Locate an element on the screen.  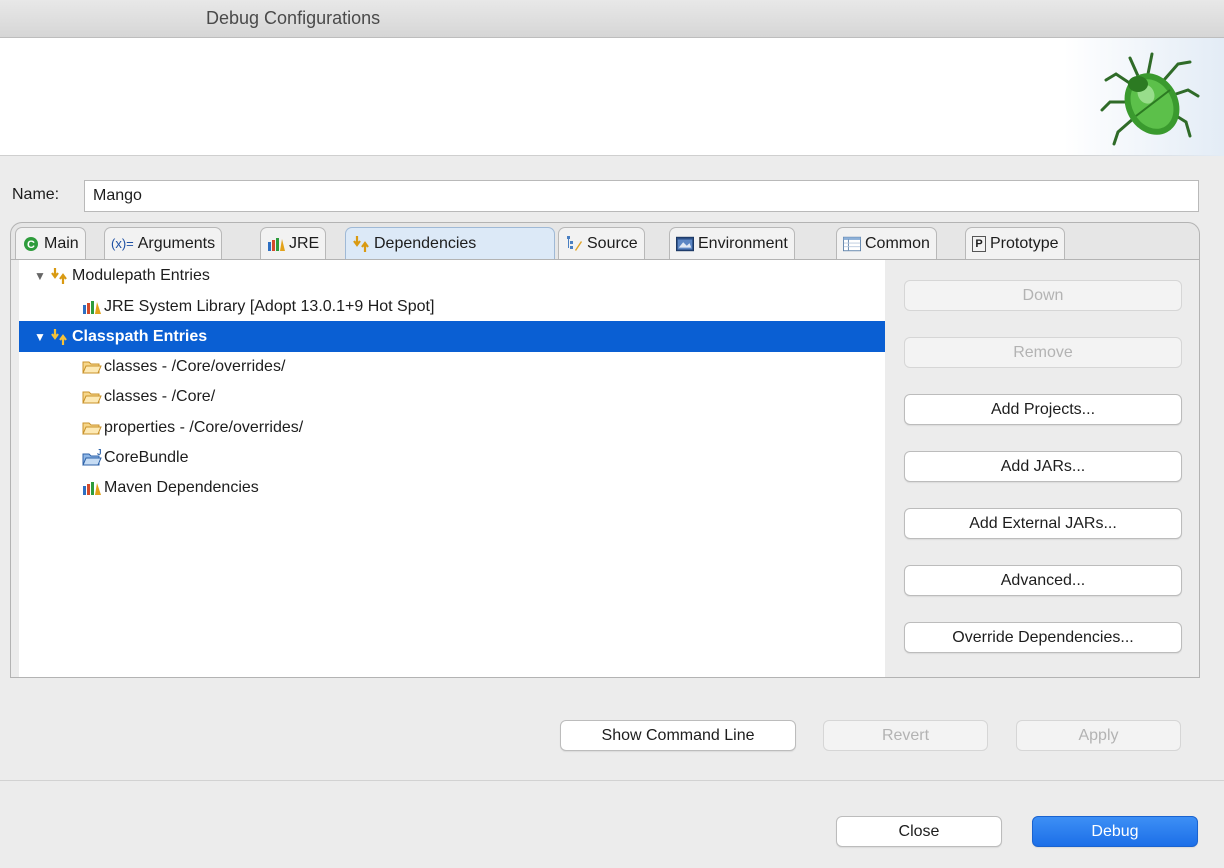
tree-label: CoreBundle is located at coordinates (146, 457).